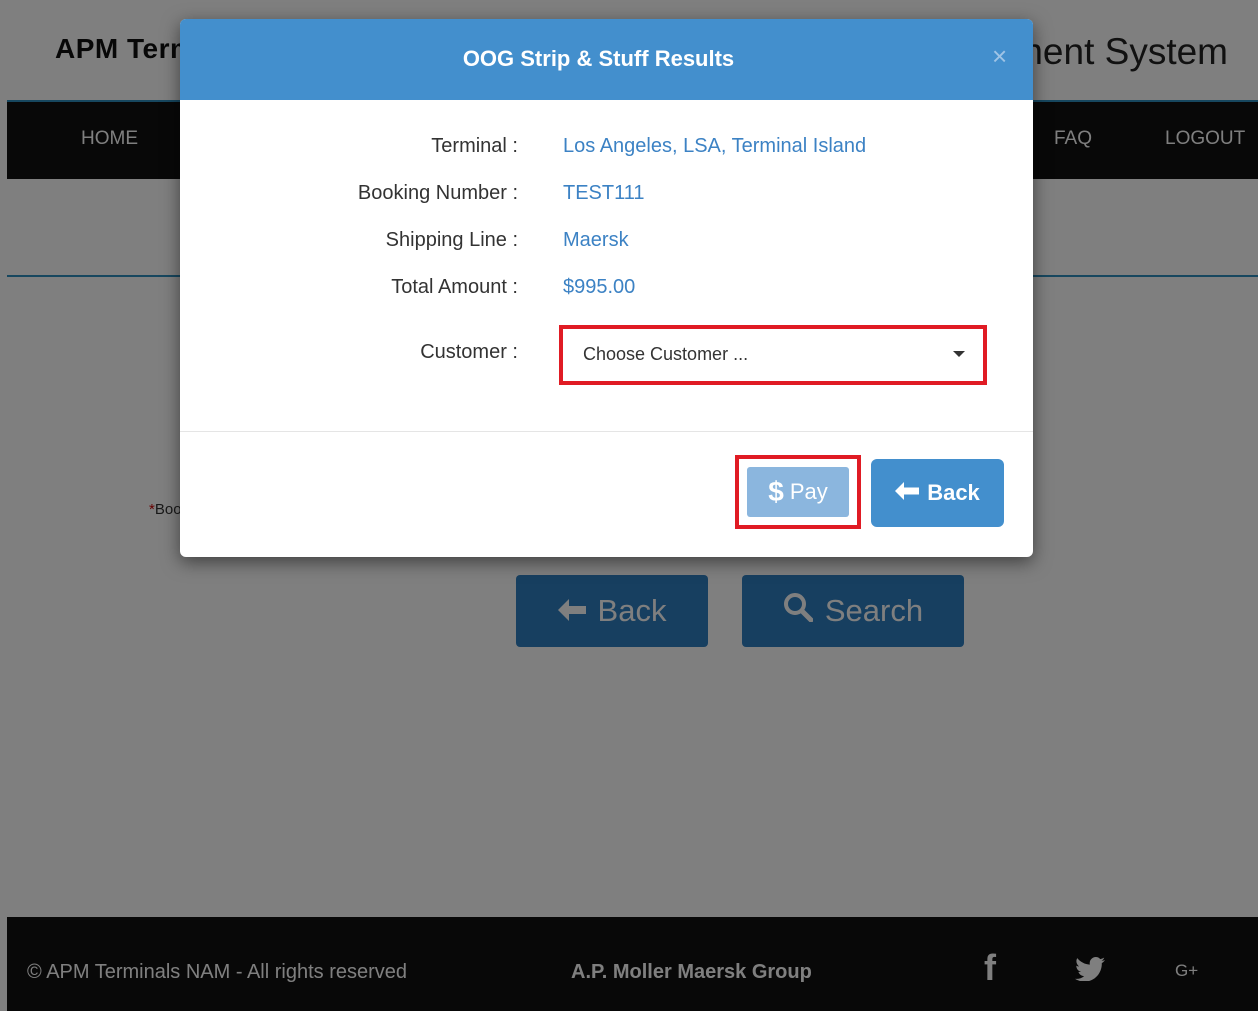 This screenshot has height=1011, width=1258. Describe the element at coordinates (454, 287) in the screenshot. I see `total-amount-label: Total Amount :` at that location.